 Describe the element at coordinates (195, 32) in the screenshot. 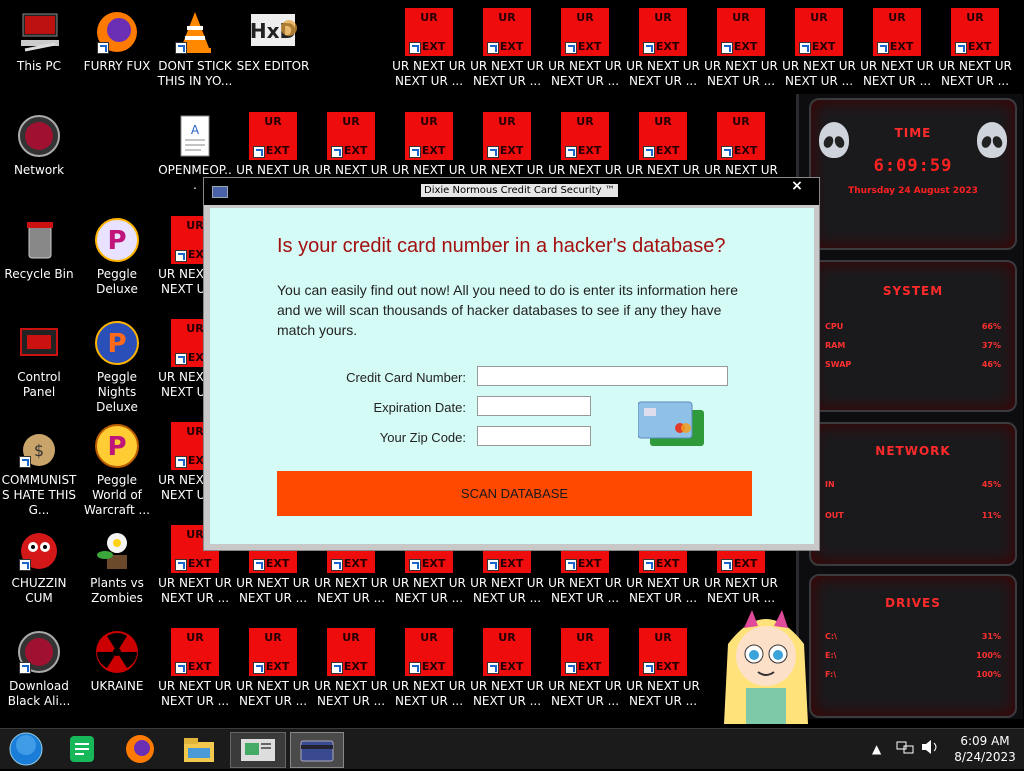

I see `vlc-cone-icon` at that location.